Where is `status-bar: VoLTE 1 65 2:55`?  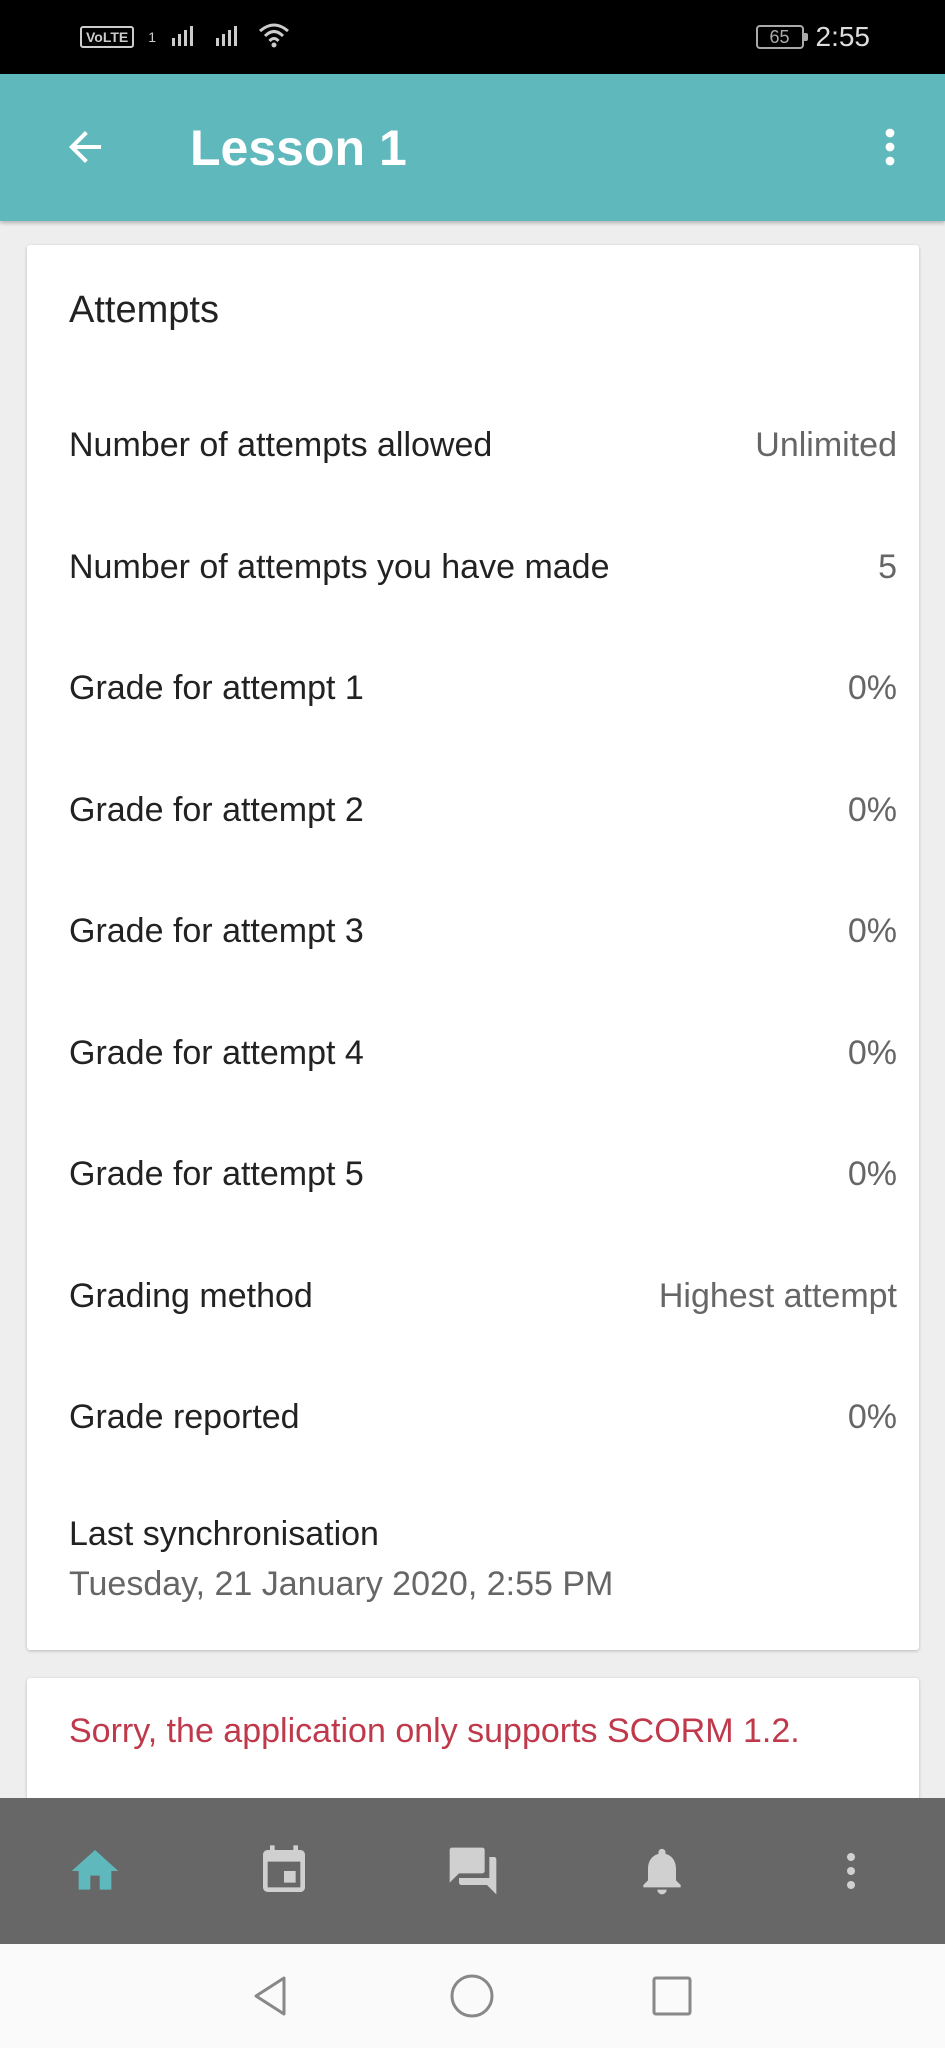
status-bar: VoLTE 1 65 2:55 is located at coordinates (472, 37).